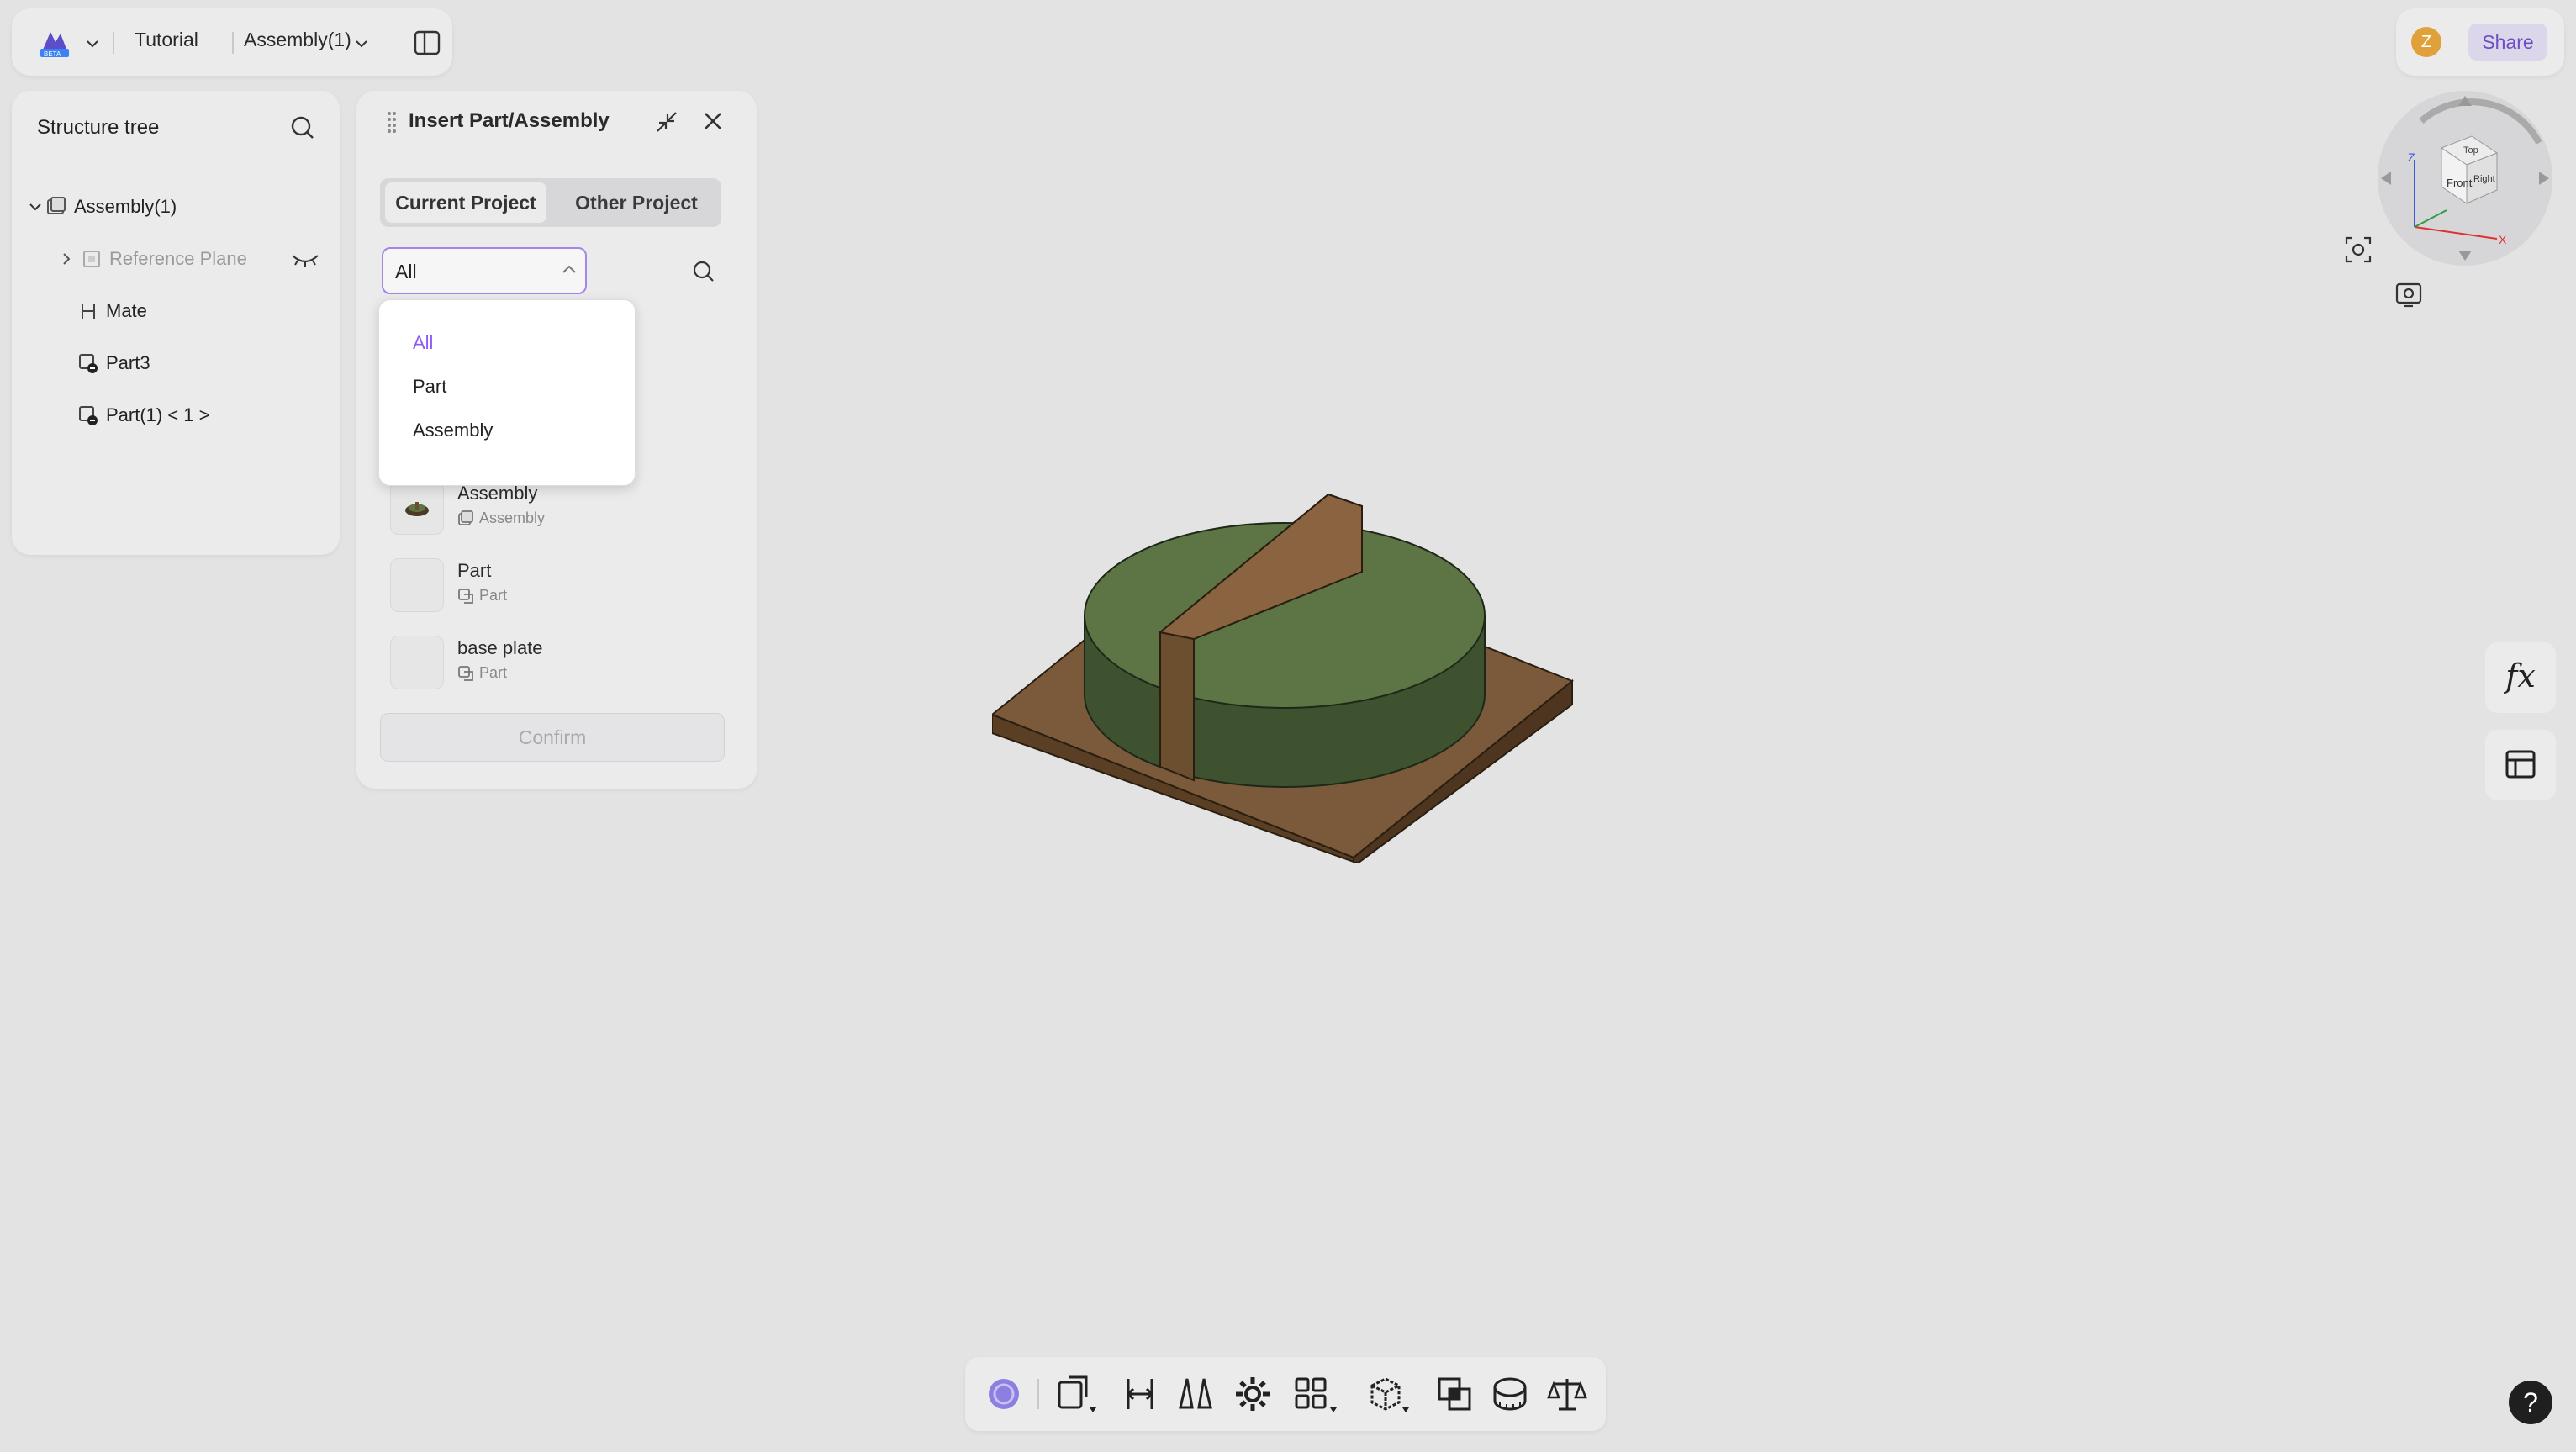  Describe the element at coordinates (423, 343) in the screenshot. I see `dropdown-option-all: All` at that location.